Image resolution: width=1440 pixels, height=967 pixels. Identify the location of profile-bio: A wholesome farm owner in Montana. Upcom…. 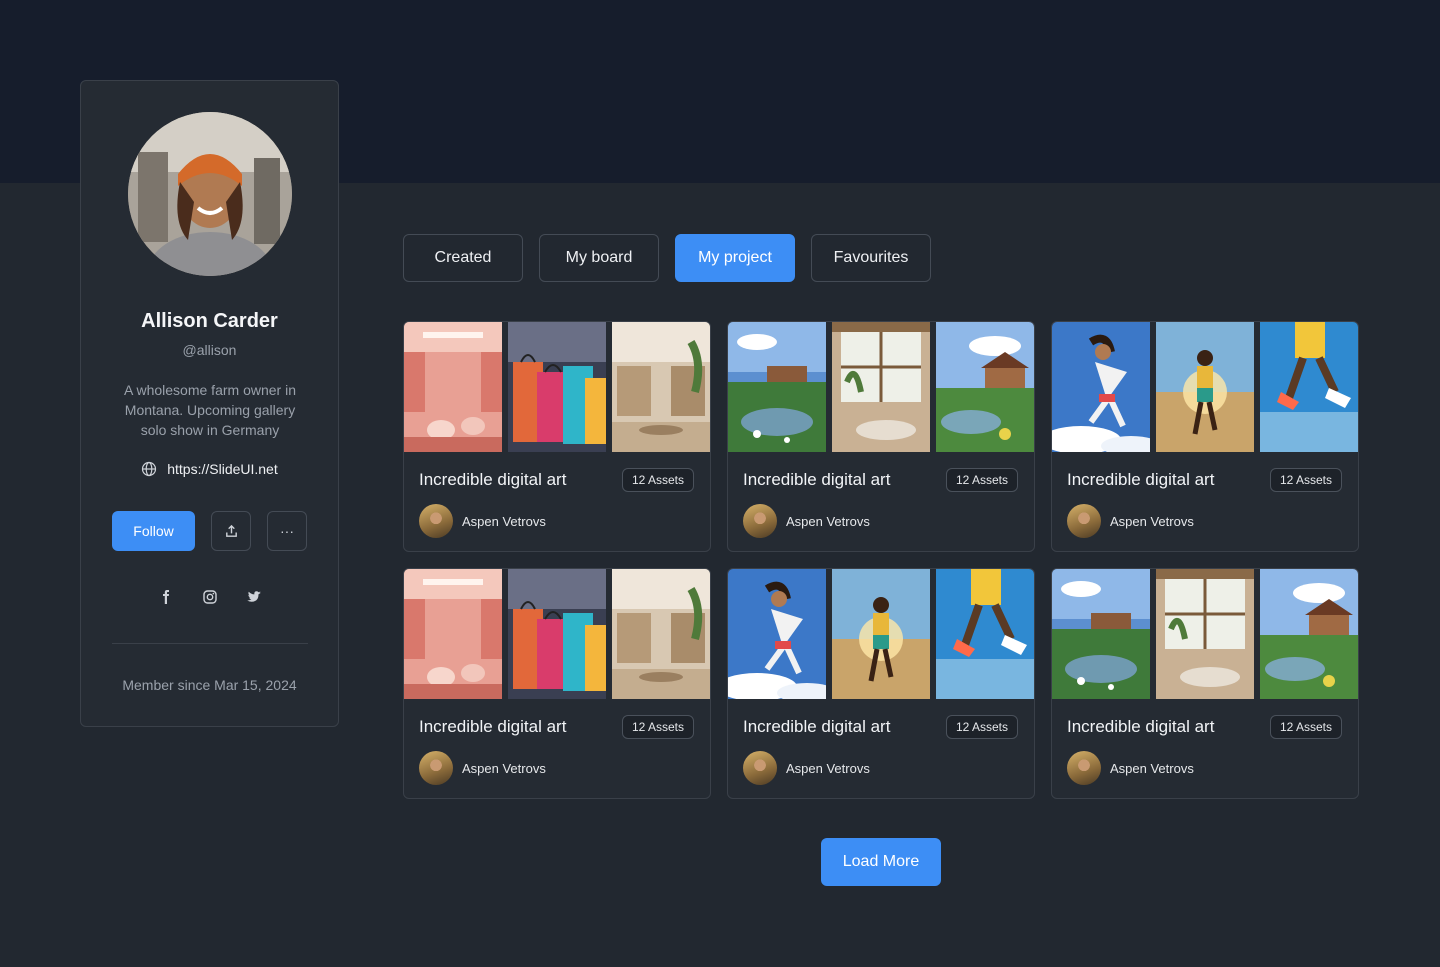
(210, 410).